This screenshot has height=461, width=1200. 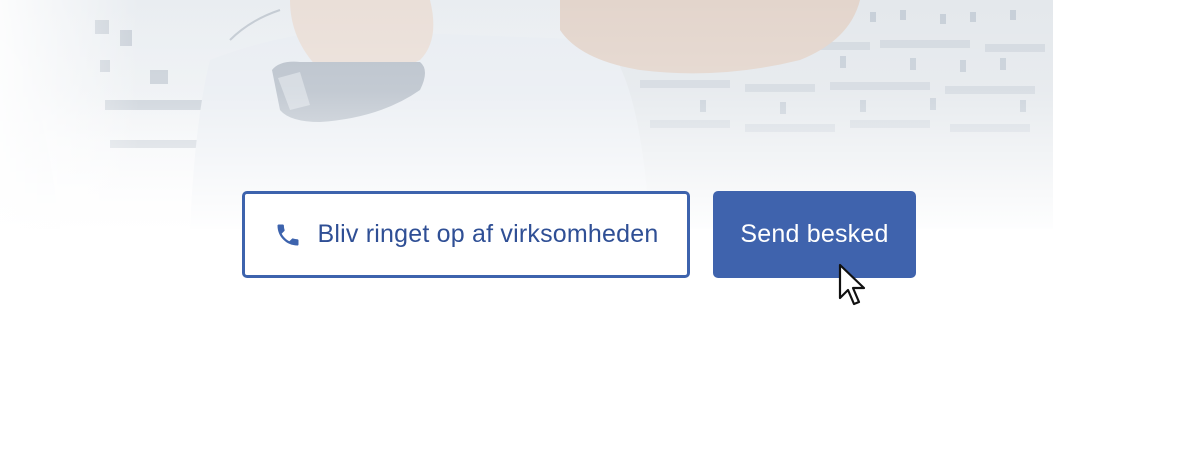 I want to click on send-message-button: Send besked, so click(x=814, y=234).